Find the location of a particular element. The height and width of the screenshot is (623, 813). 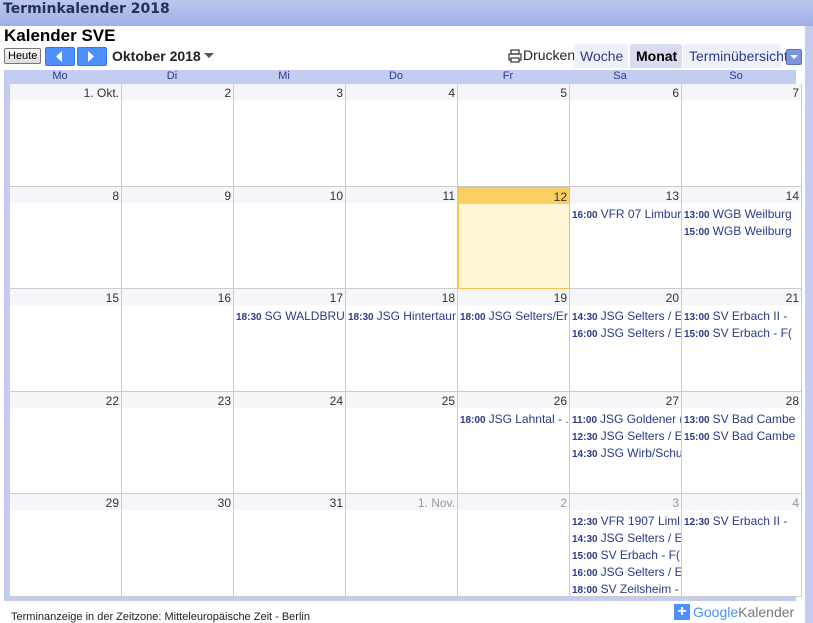

month-picker-dropdown is located at coordinates (209, 55).